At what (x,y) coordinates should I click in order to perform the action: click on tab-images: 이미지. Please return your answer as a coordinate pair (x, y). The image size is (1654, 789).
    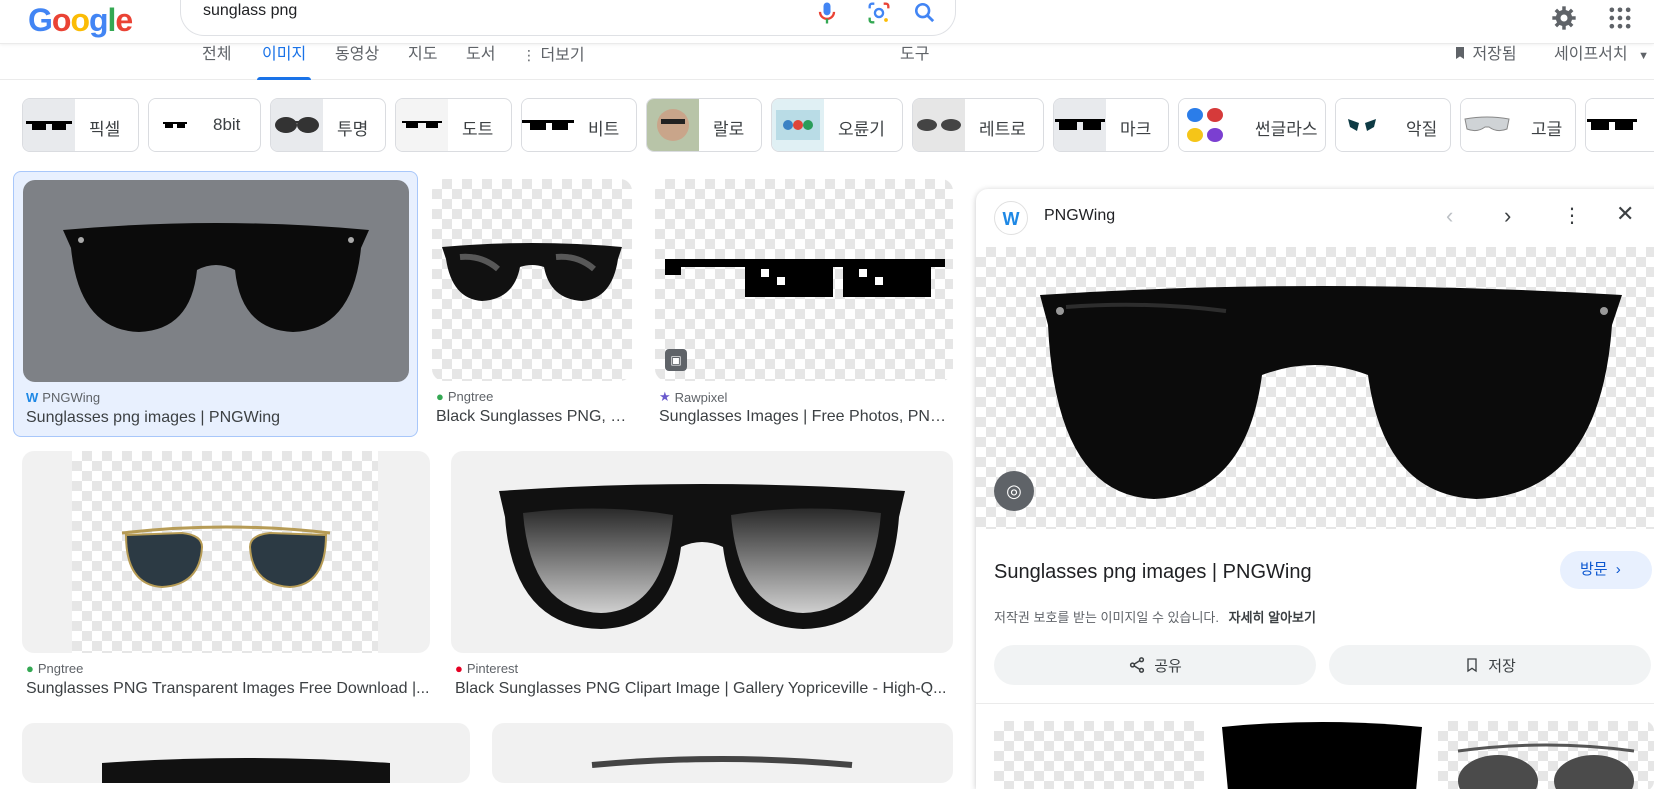
    Looking at the image, I should click on (284, 62).